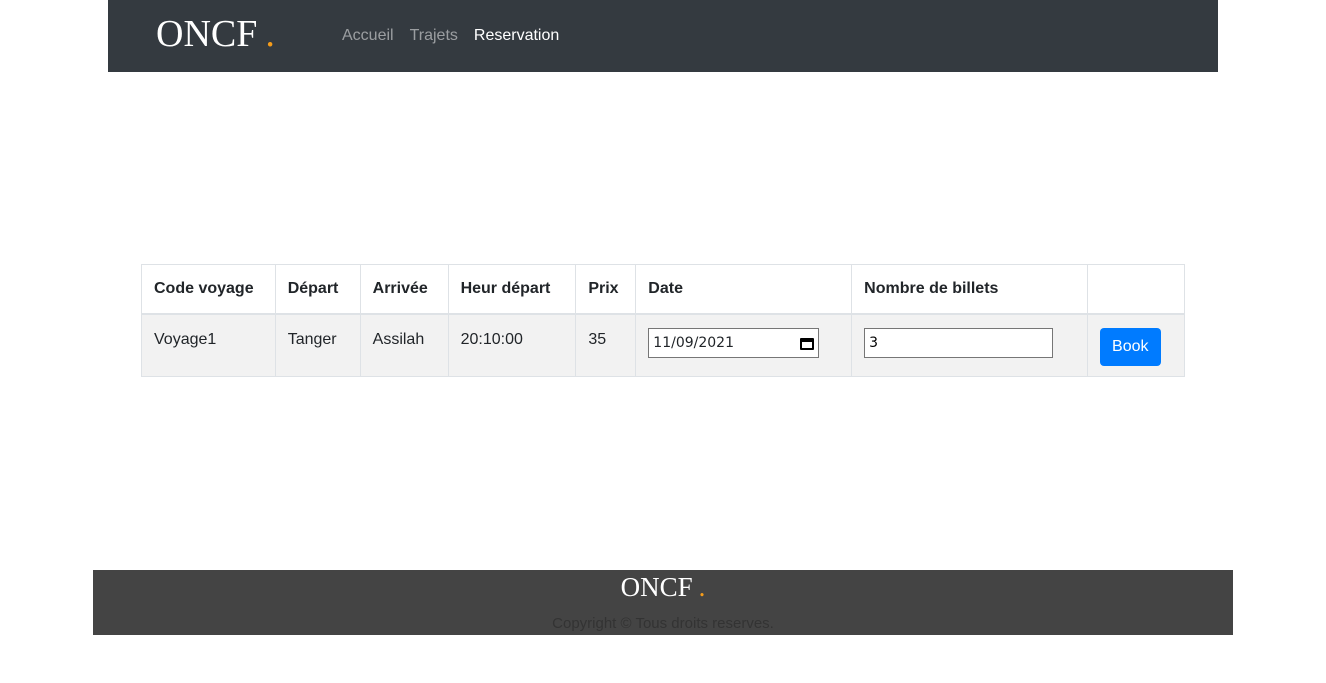 The image size is (1326, 683). What do you see at coordinates (970, 289) in the screenshot?
I see `header-nombre-billets: Nombre de billets` at bounding box center [970, 289].